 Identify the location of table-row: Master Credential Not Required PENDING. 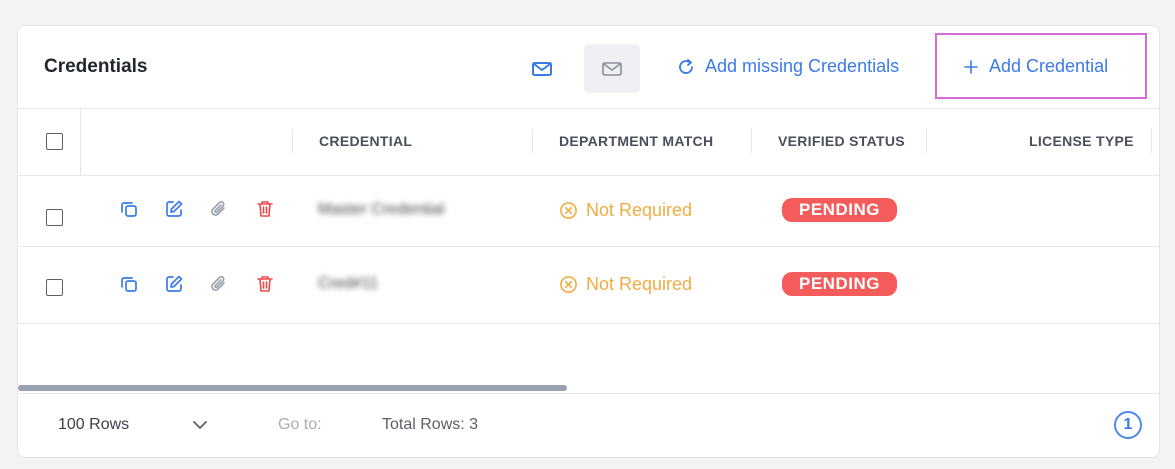
(588, 211).